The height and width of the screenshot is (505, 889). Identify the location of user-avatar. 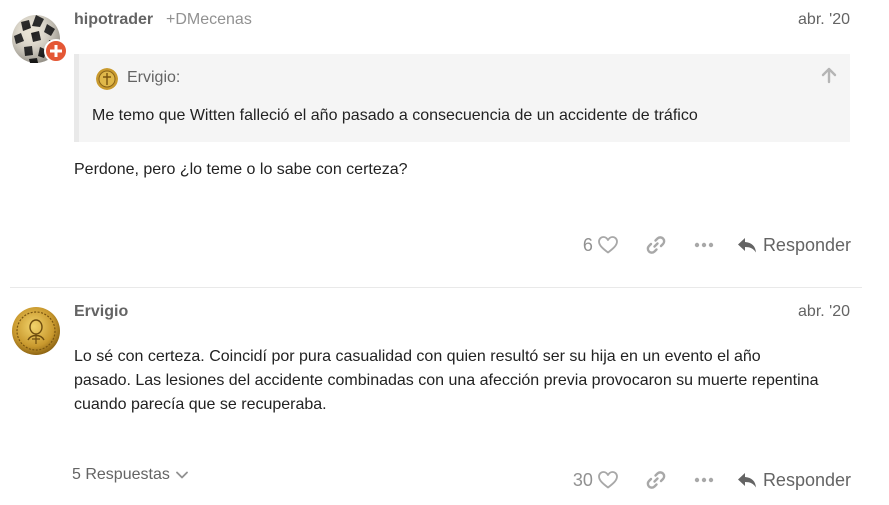
(36, 331).